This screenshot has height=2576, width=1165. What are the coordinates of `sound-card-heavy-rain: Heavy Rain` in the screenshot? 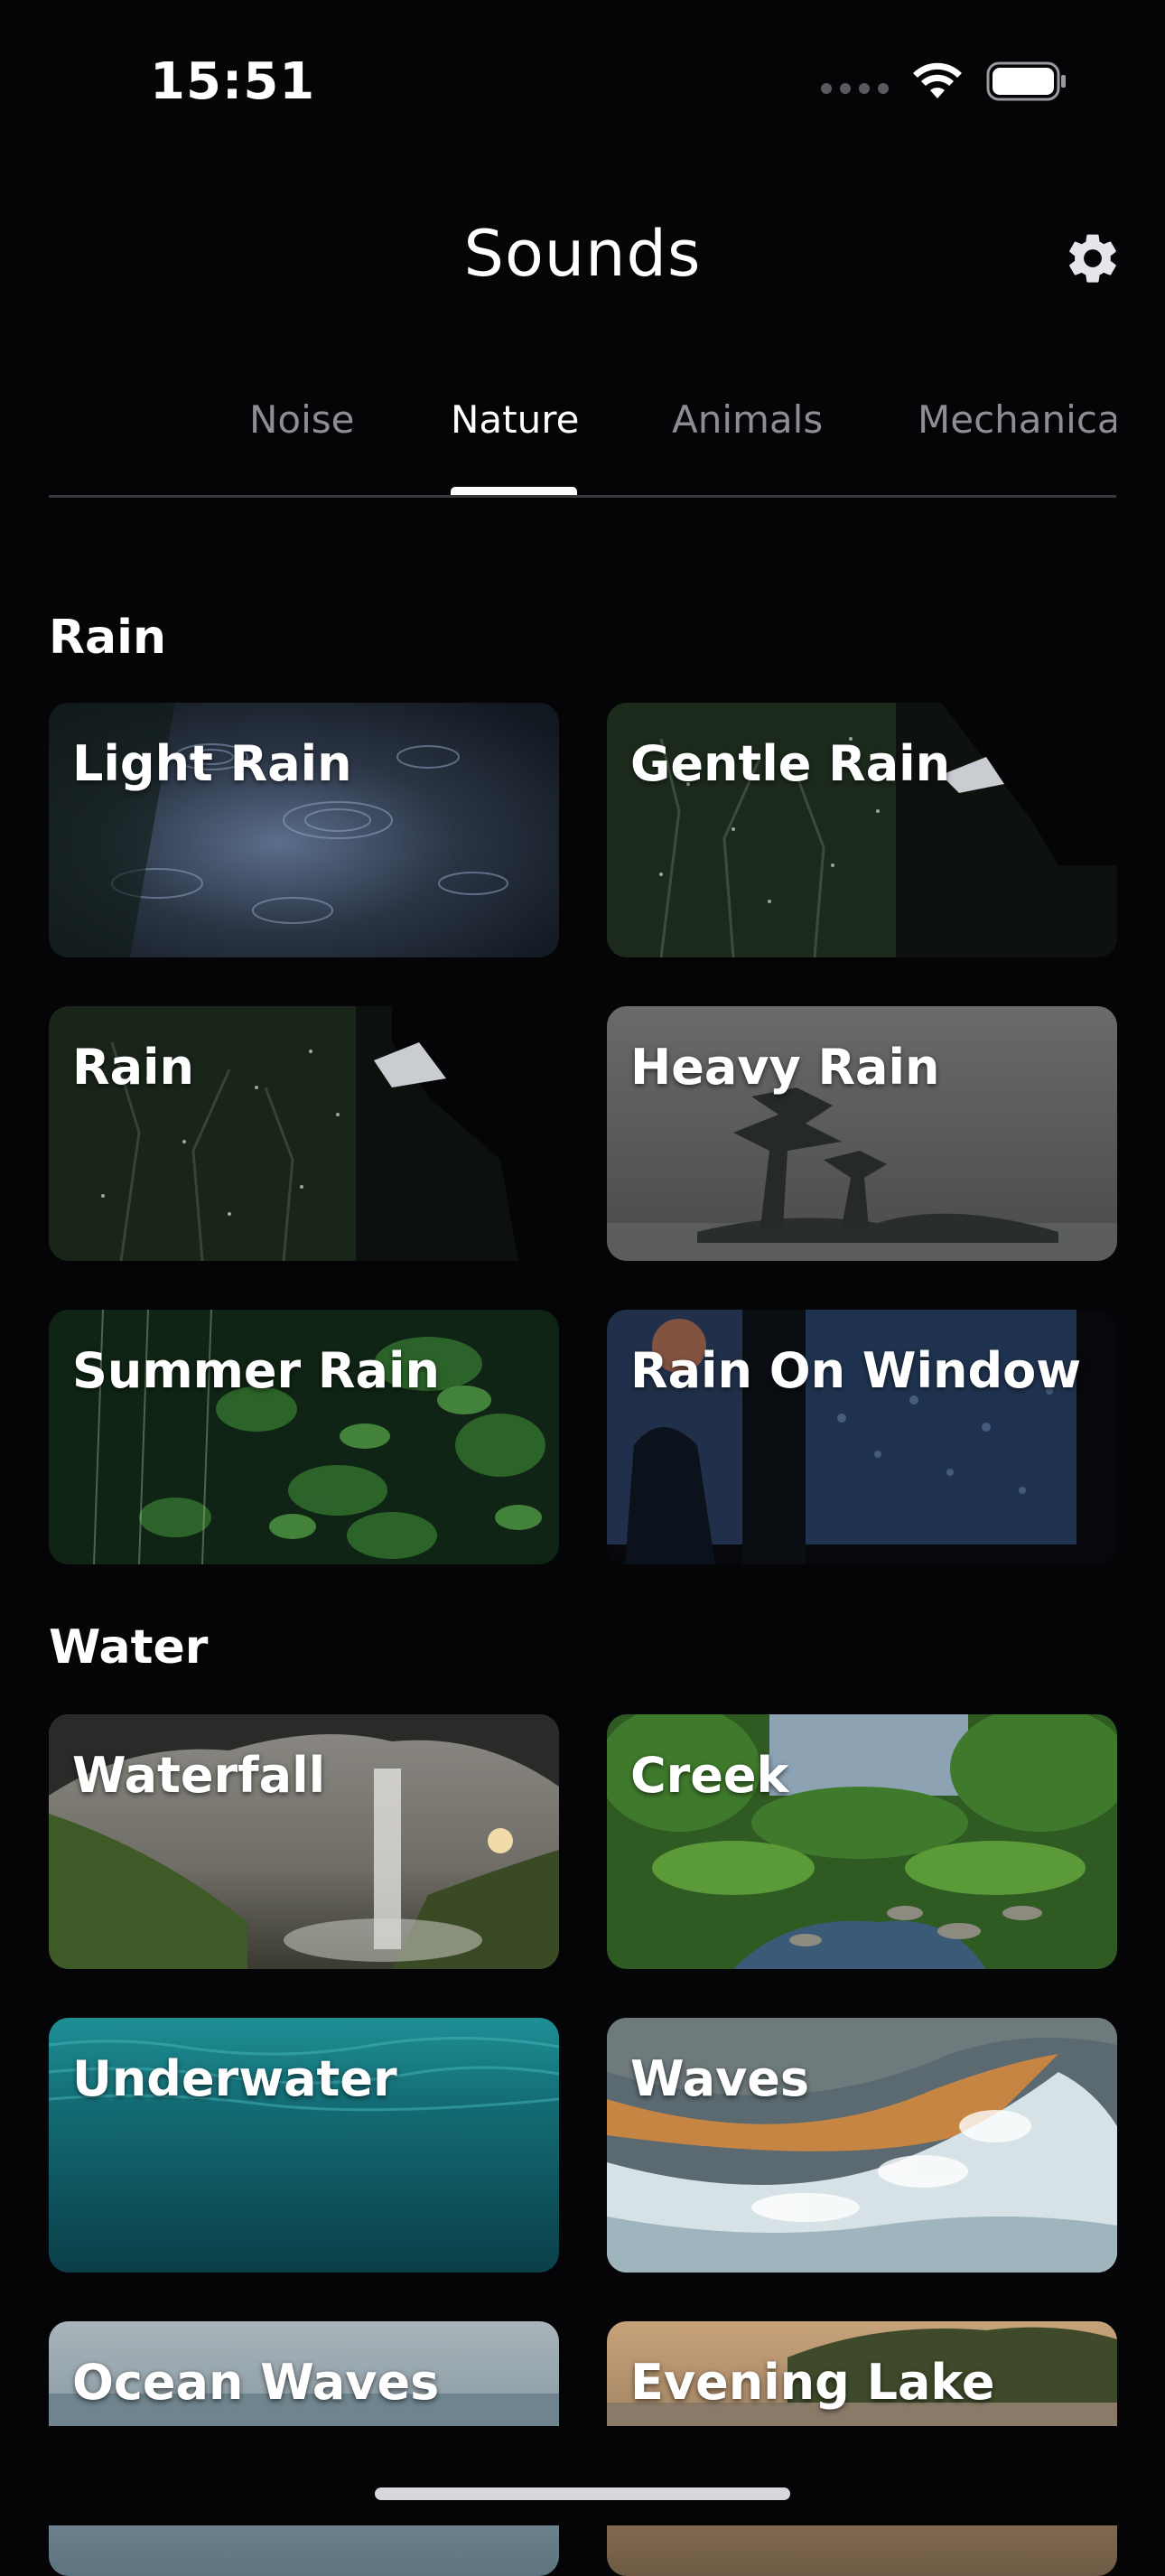 It's located at (862, 1133).